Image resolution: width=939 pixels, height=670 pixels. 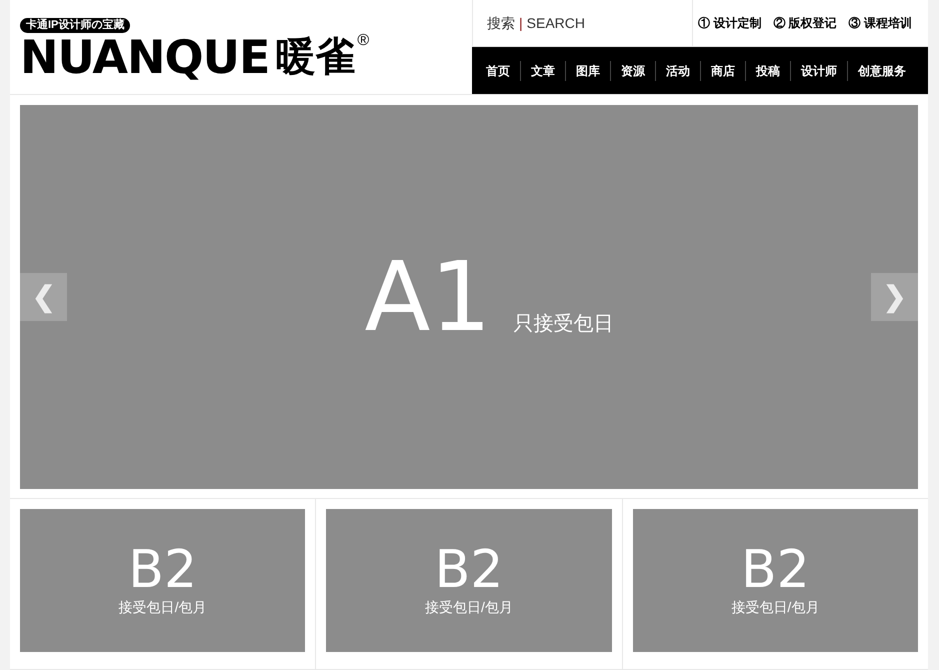 What do you see at coordinates (543, 71) in the screenshot?
I see `nav-link: 文章` at bounding box center [543, 71].